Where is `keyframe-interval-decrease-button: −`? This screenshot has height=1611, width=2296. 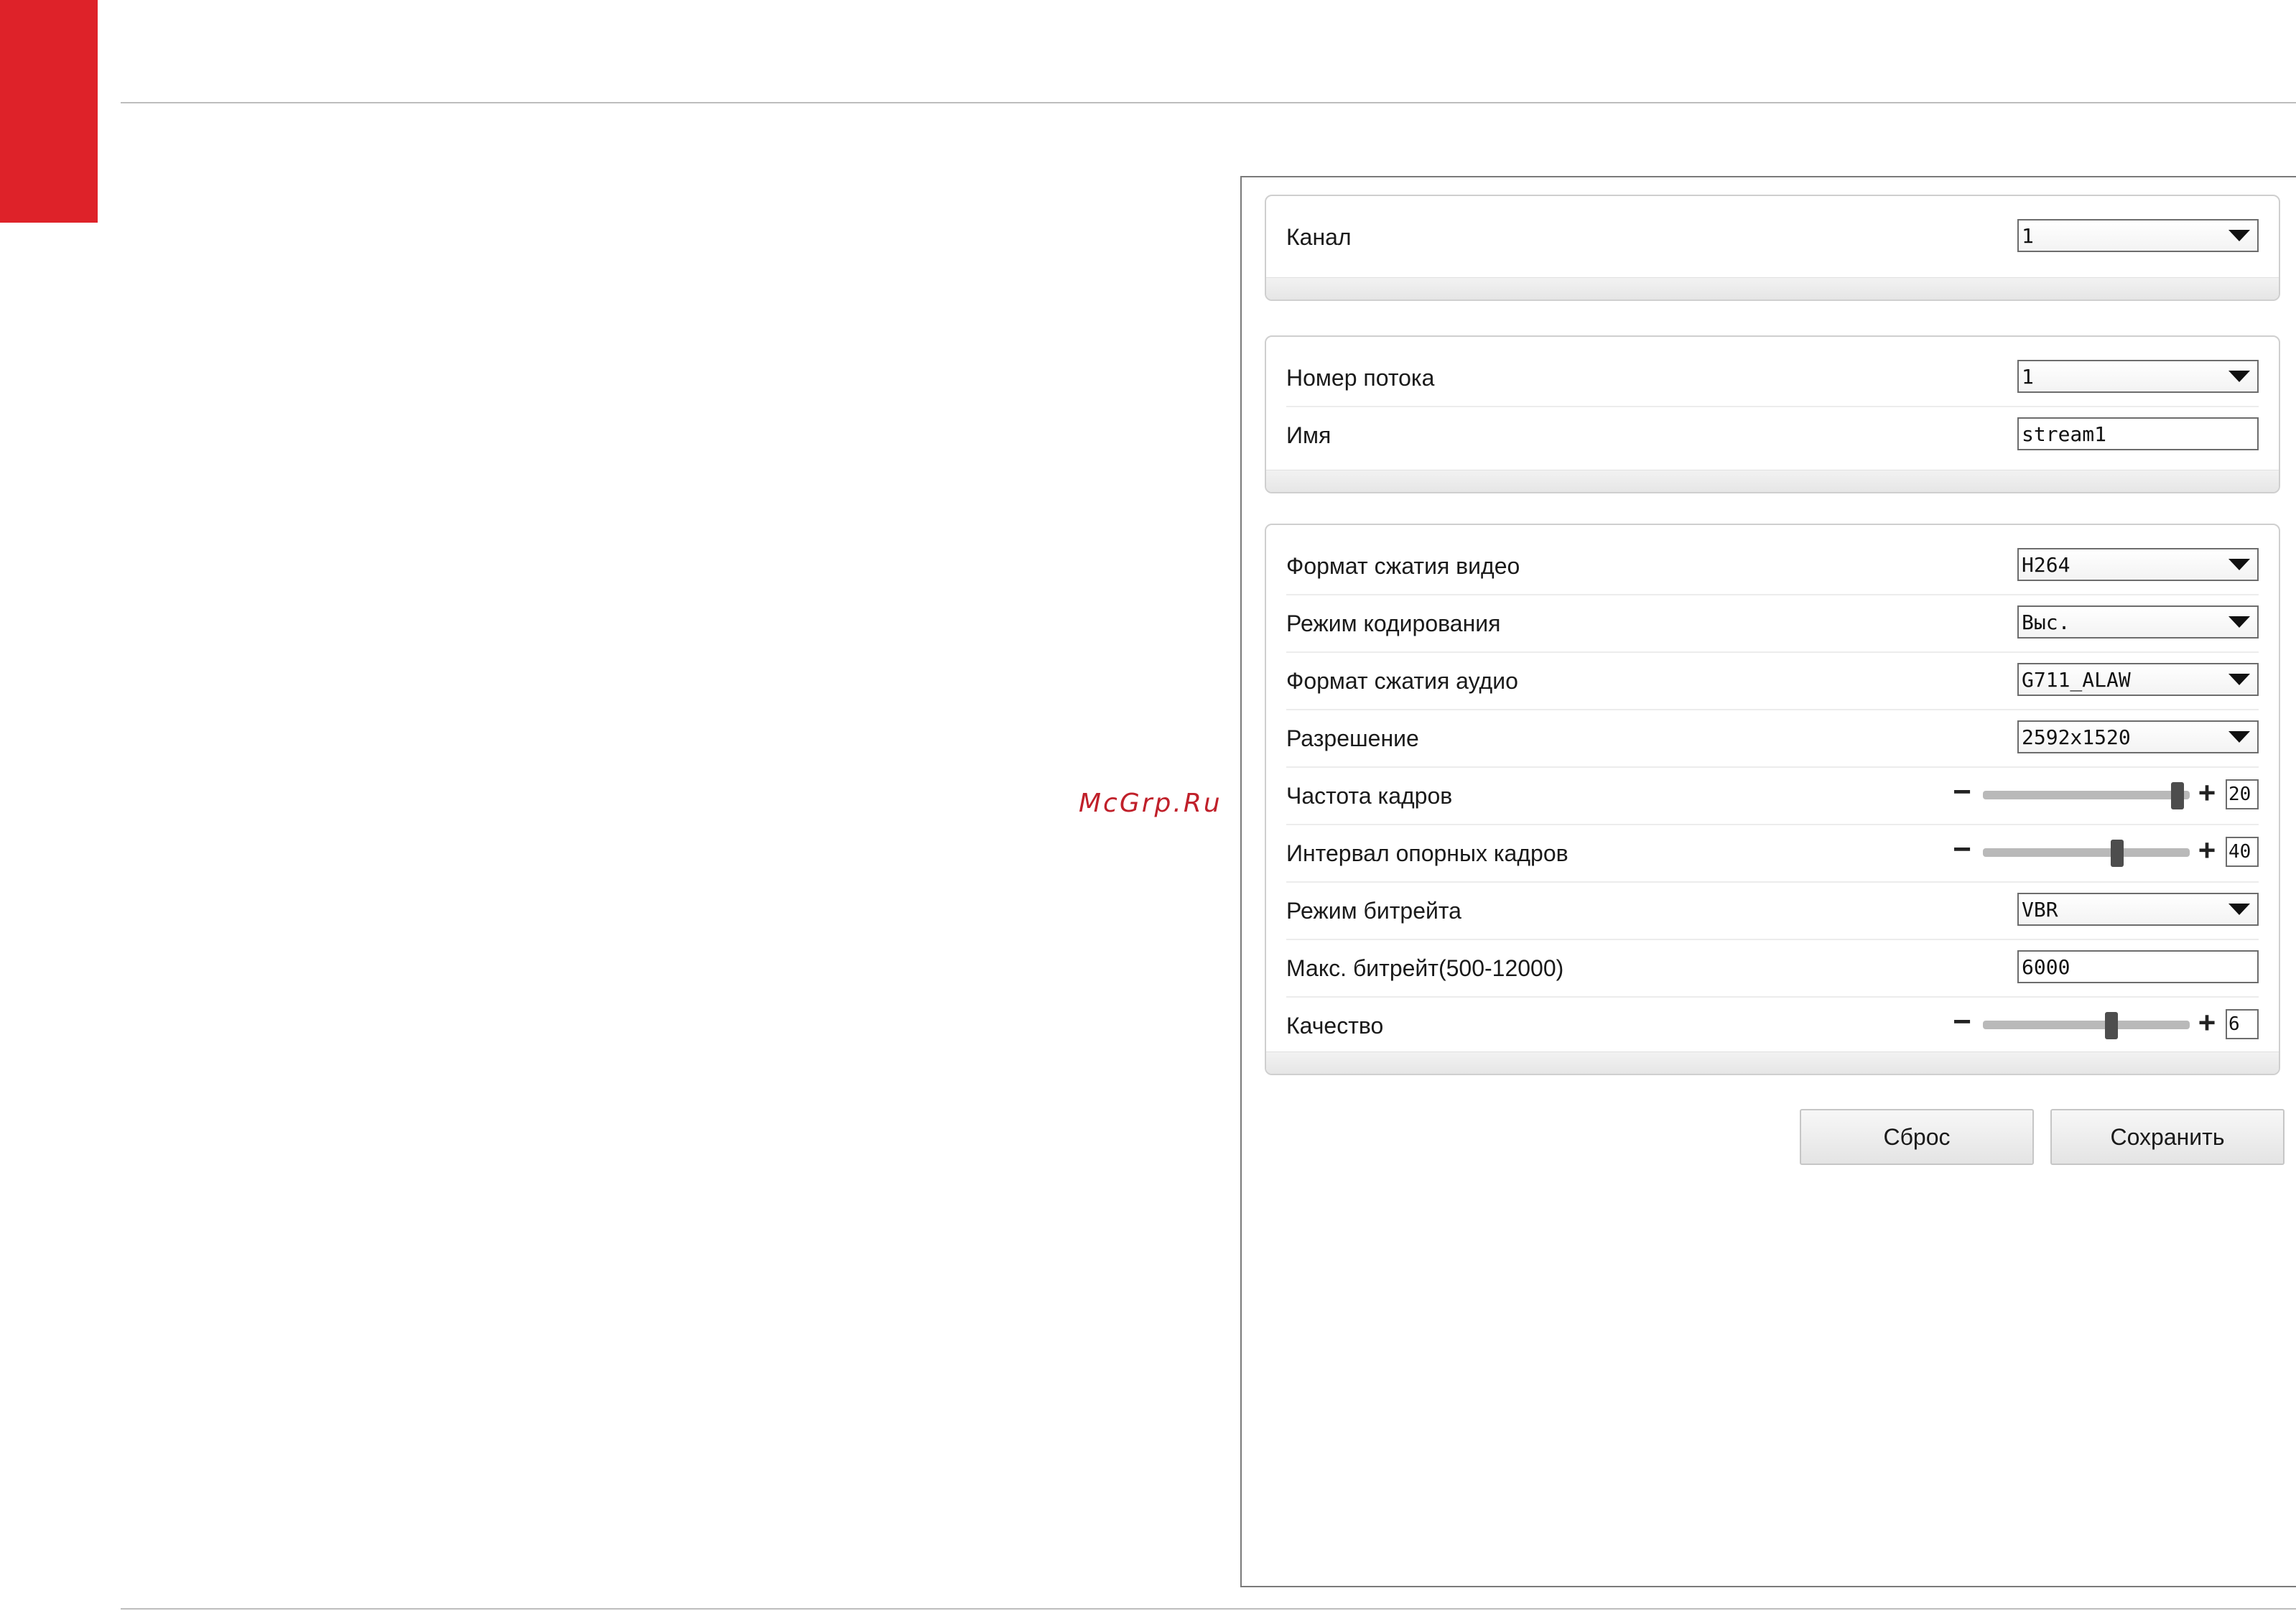 keyframe-interval-decrease-button: − is located at coordinates (1962, 852).